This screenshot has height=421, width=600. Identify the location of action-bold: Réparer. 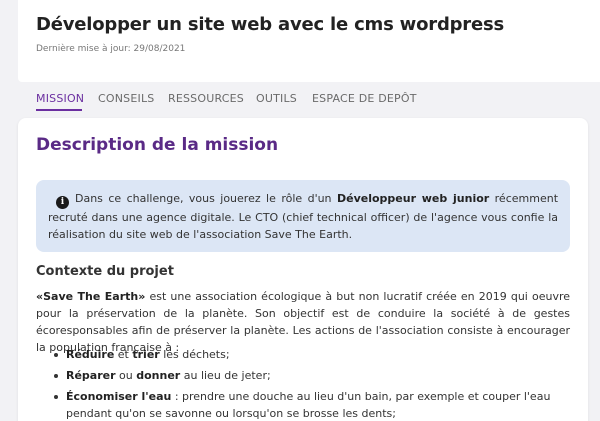
(91, 375).